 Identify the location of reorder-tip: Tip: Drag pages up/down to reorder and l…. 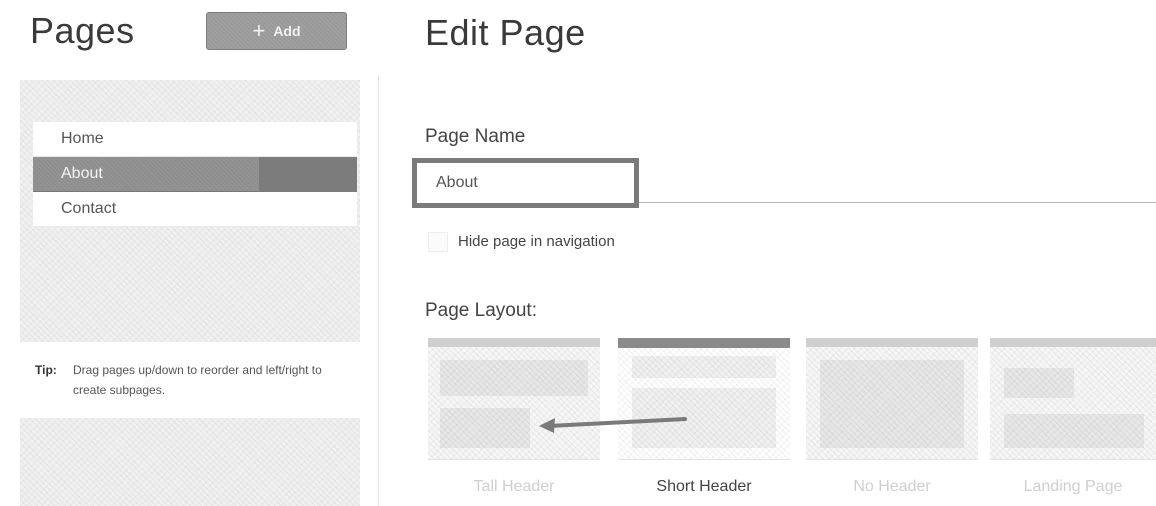
(185, 380).